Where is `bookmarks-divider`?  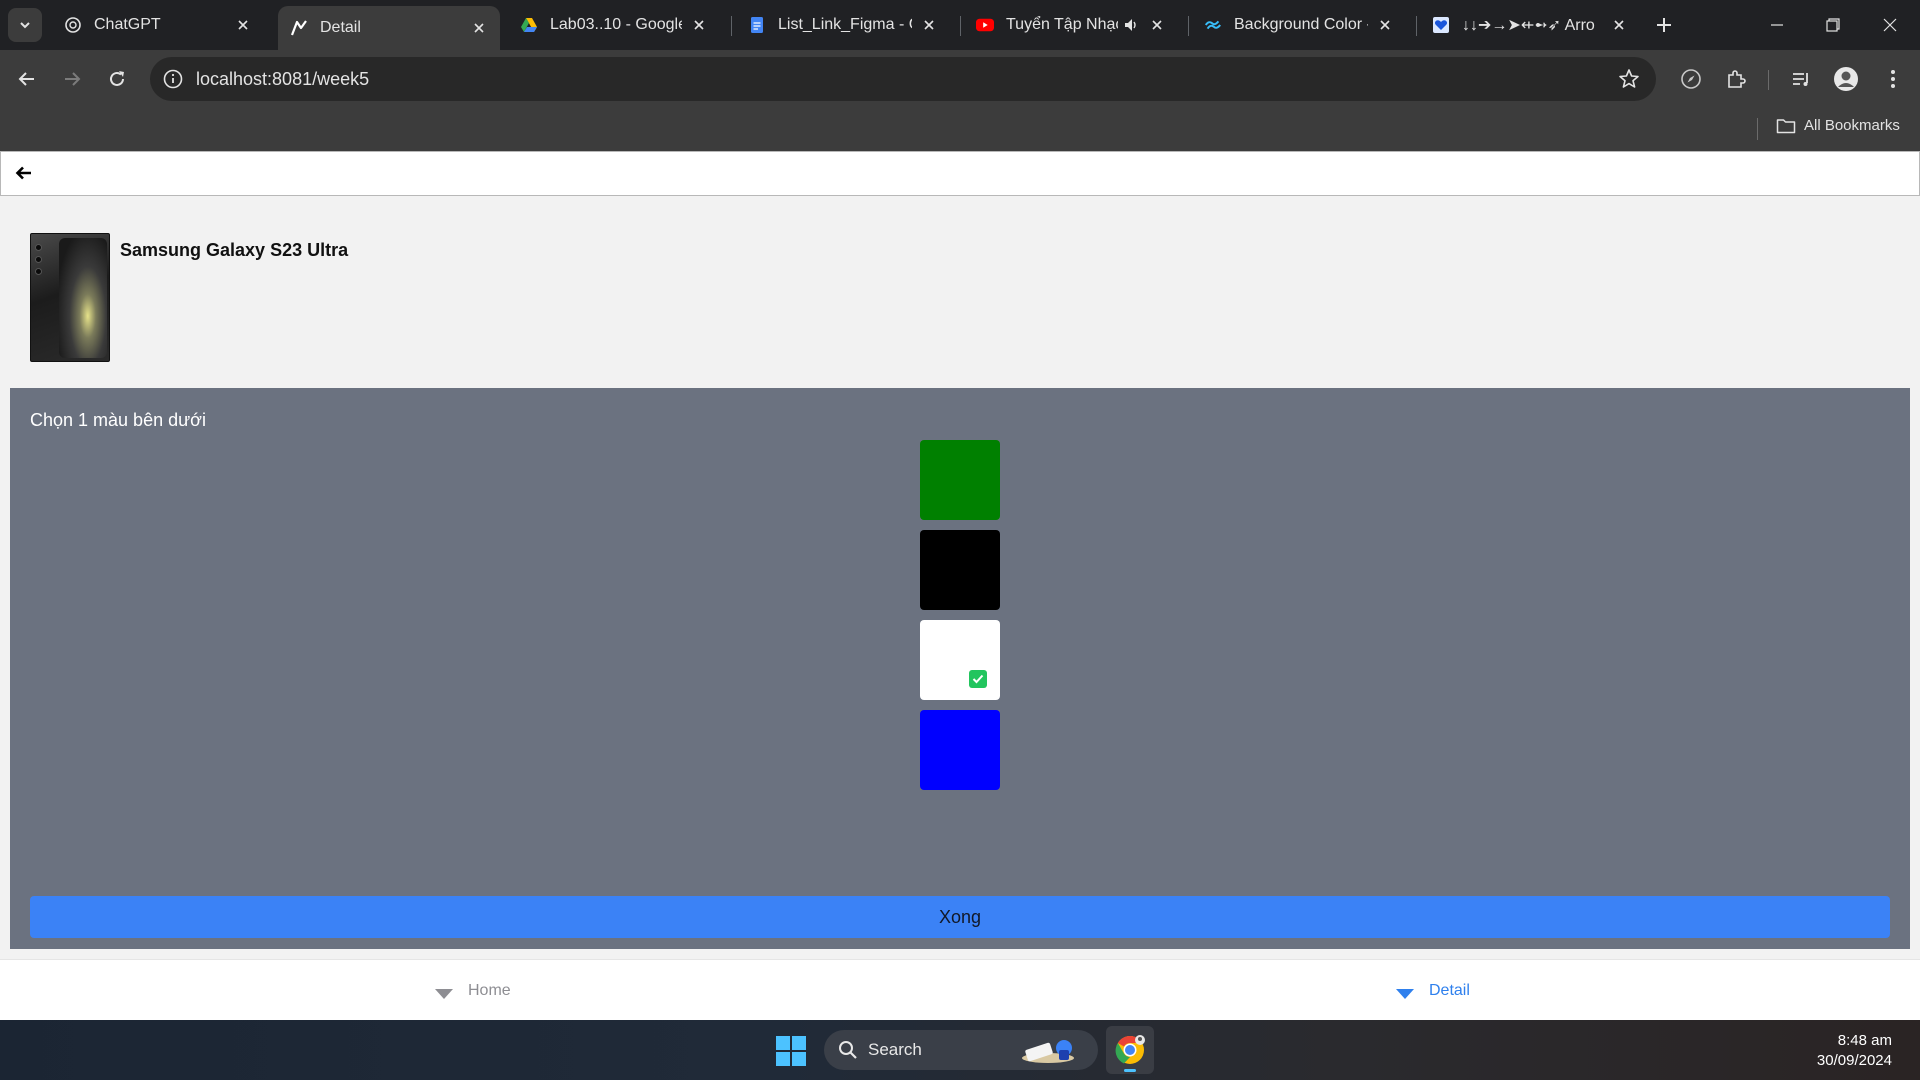
bookmarks-divider is located at coordinates (1757, 129).